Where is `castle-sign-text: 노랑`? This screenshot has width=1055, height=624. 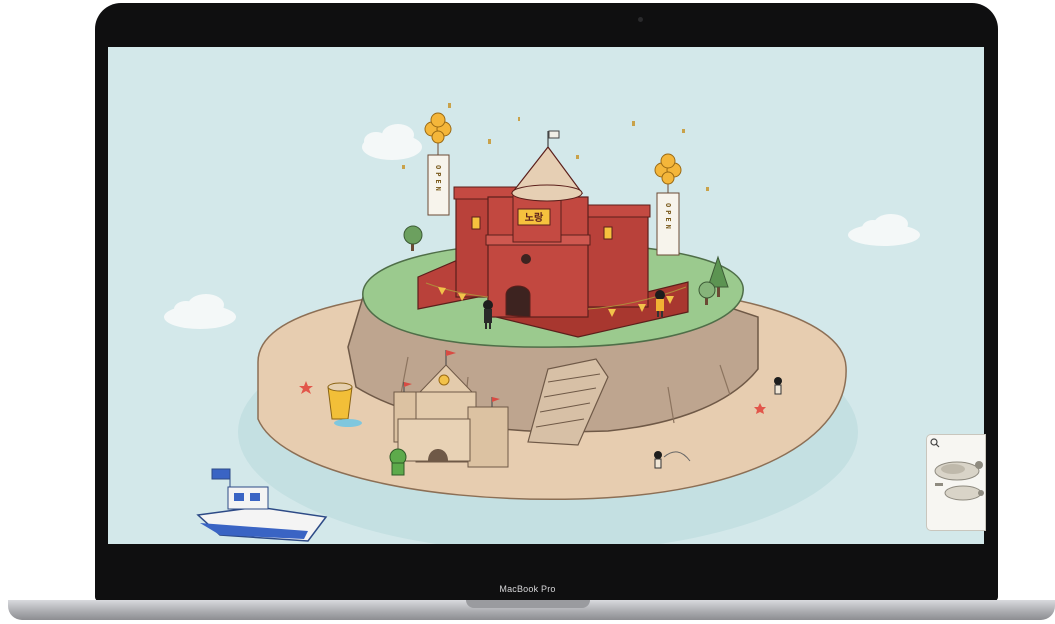
castle-sign-text: 노랑 is located at coordinates (534, 218).